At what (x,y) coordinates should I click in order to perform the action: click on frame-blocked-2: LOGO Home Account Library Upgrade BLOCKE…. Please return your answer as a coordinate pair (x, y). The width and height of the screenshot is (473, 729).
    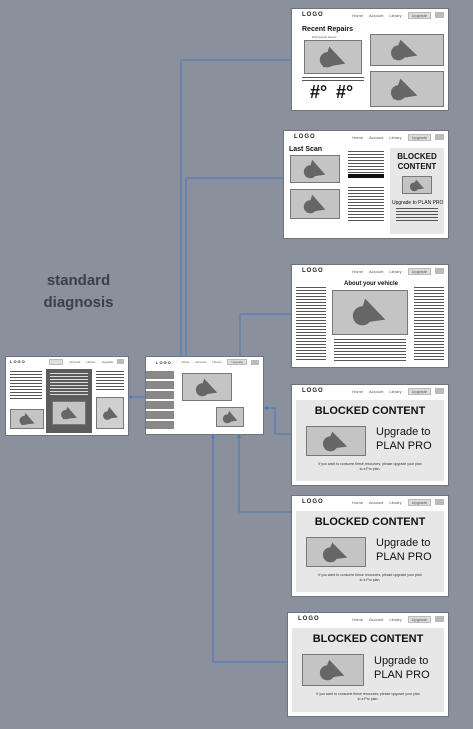
    Looking at the image, I should click on (370, 546).